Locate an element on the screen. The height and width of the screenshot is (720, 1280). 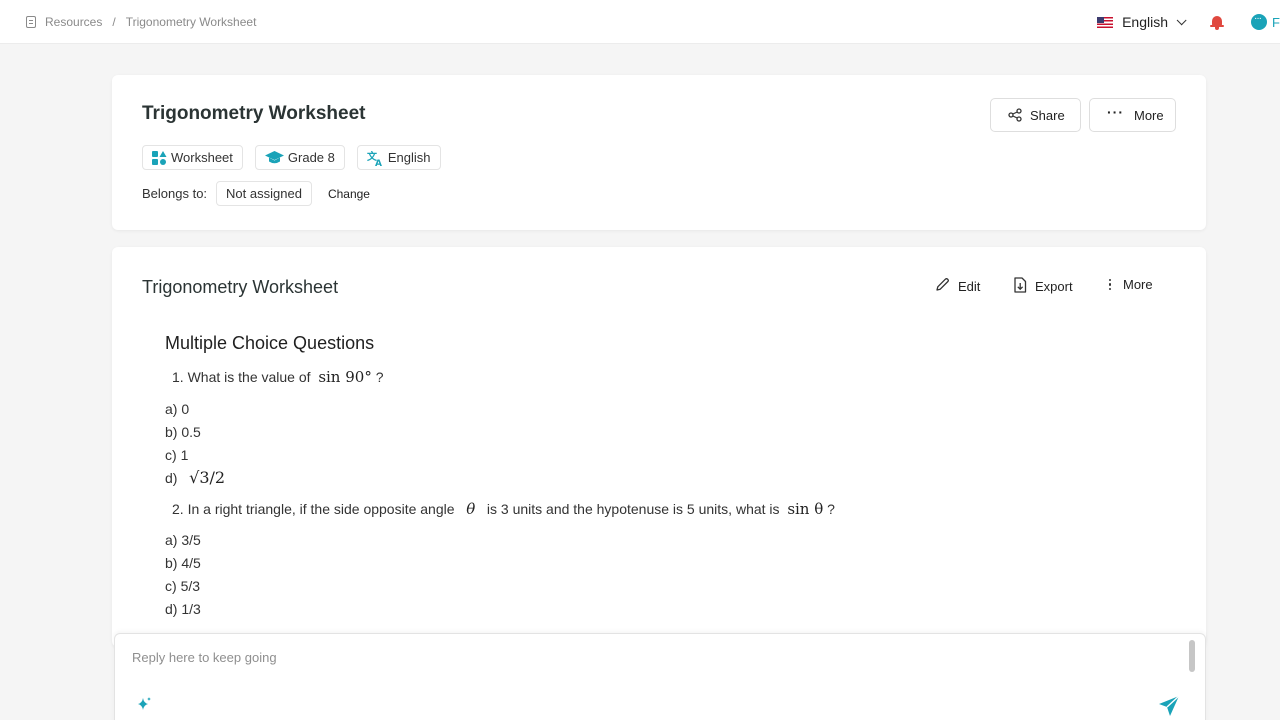
graduation-cap-icon is located at coordinates (274, 157).